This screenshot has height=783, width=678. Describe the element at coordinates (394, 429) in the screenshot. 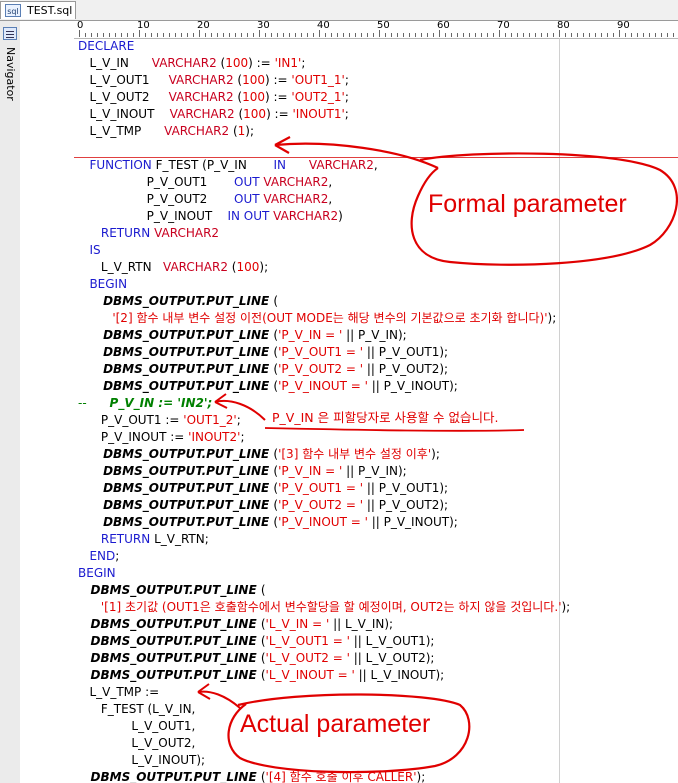

I see `note-underline` at that location.